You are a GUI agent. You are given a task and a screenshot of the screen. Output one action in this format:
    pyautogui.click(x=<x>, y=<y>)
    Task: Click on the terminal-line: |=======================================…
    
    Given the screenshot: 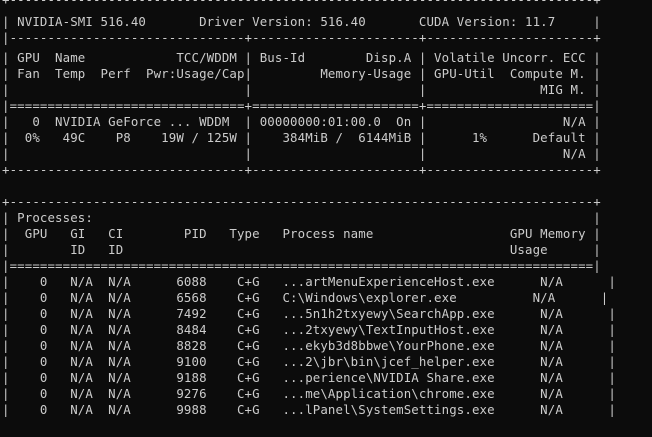 What is the action you would take?
    pyautogui.click(x=301, y=265)
    